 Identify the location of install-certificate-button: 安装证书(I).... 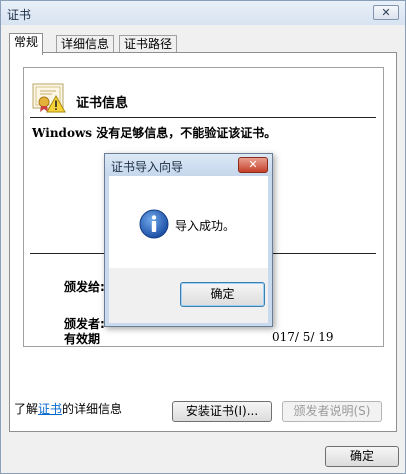
(222, 411).